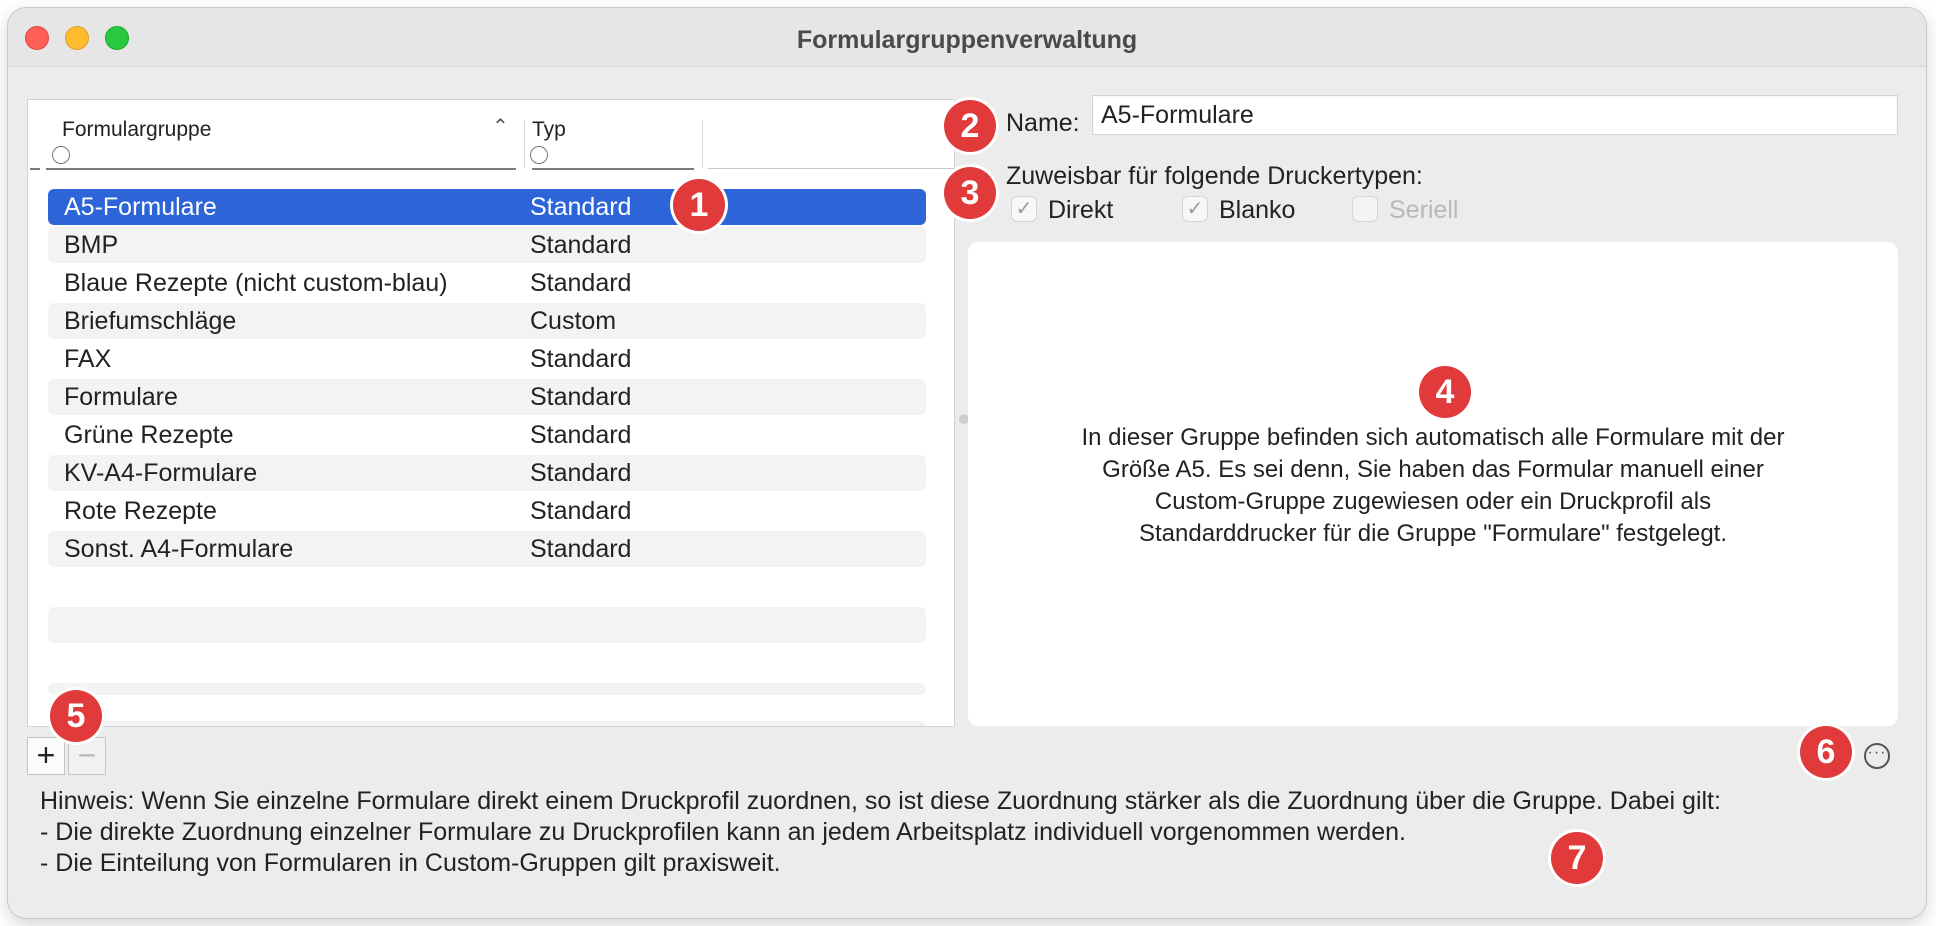 Image resolution: width=1936 pixels, height=926 pixels. Describe the element at coordinates (487, 321) in the screenshot. I see `table-row: Briefumschläge Custom` at that location.